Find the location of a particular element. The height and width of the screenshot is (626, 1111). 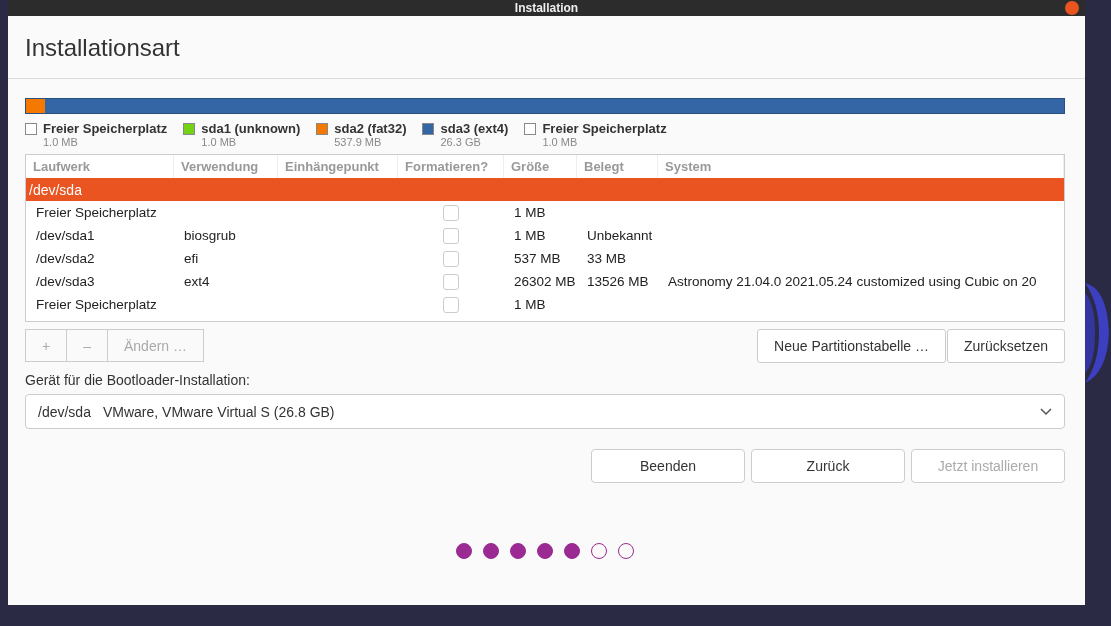

page-heading: Installationsart is located at coordinates (546, 47).